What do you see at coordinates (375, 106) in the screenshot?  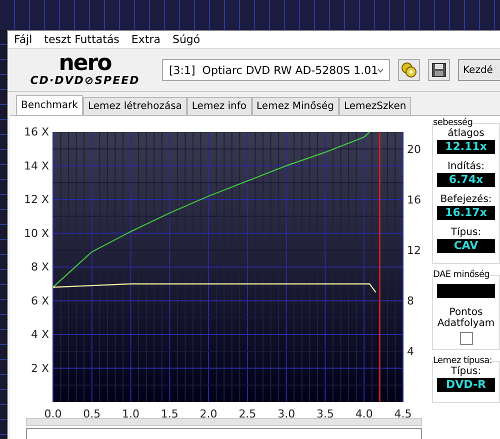 I see `tab: LemezSzken` at bounding box center [375, 106].